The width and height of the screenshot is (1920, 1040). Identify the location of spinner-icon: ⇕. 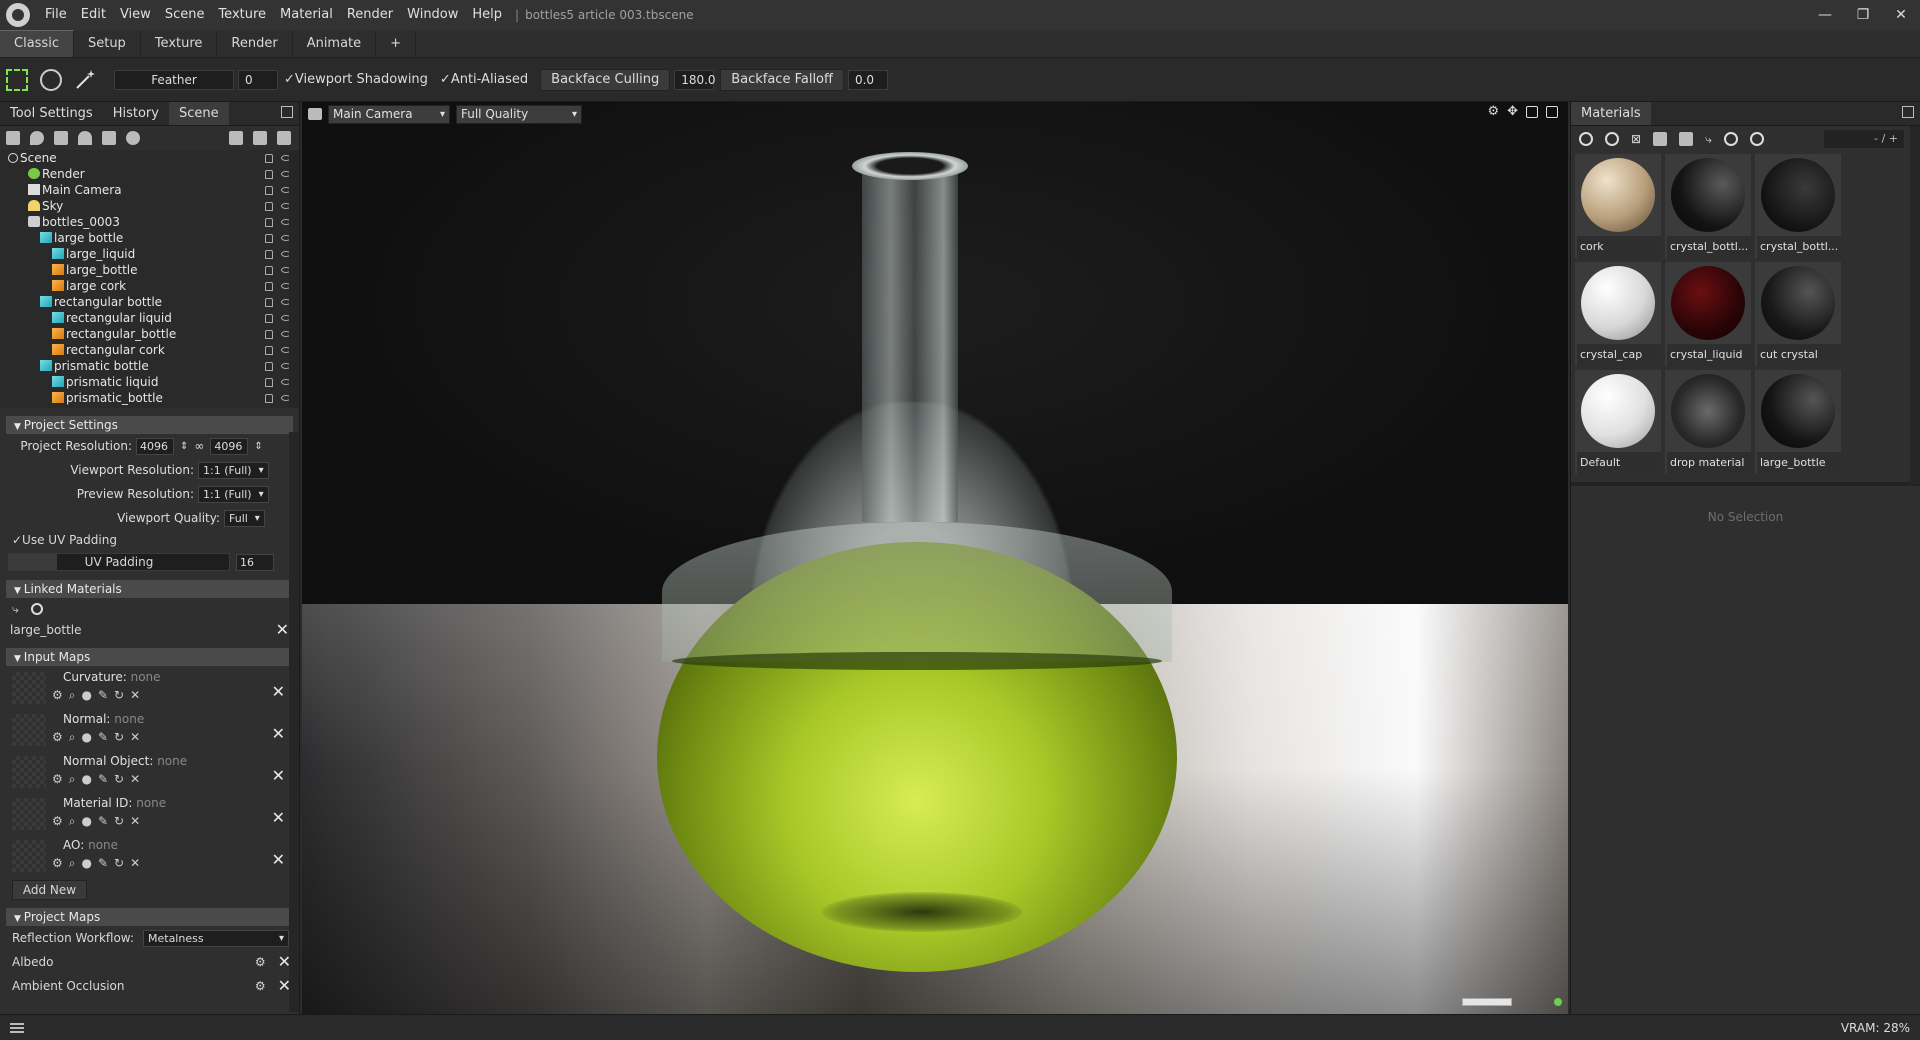
(184, 446).